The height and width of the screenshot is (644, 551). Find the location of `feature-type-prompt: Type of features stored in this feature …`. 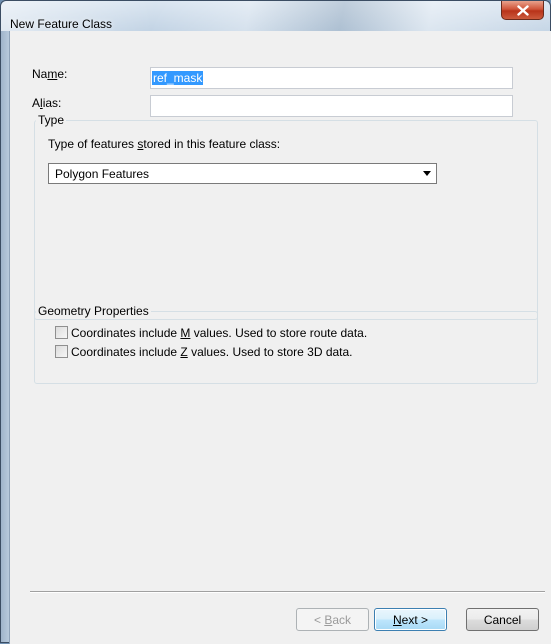

feature-type-prompt: Type of features stored in this feature … is located at coordinates (164, 144).